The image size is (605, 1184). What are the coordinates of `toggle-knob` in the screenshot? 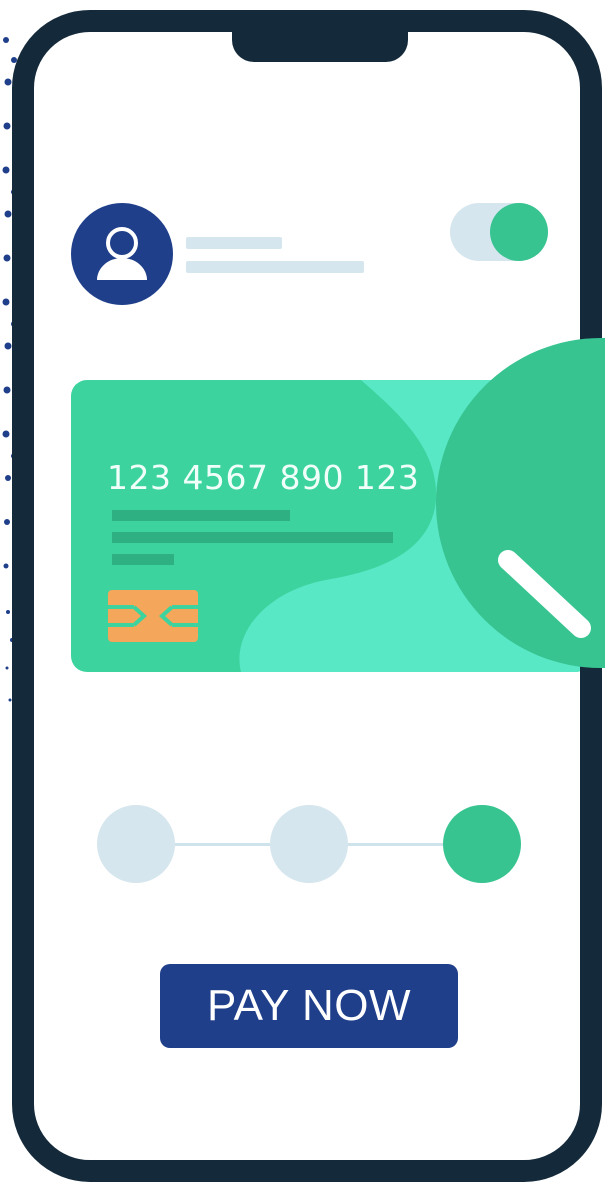 It's located at (519, 232).